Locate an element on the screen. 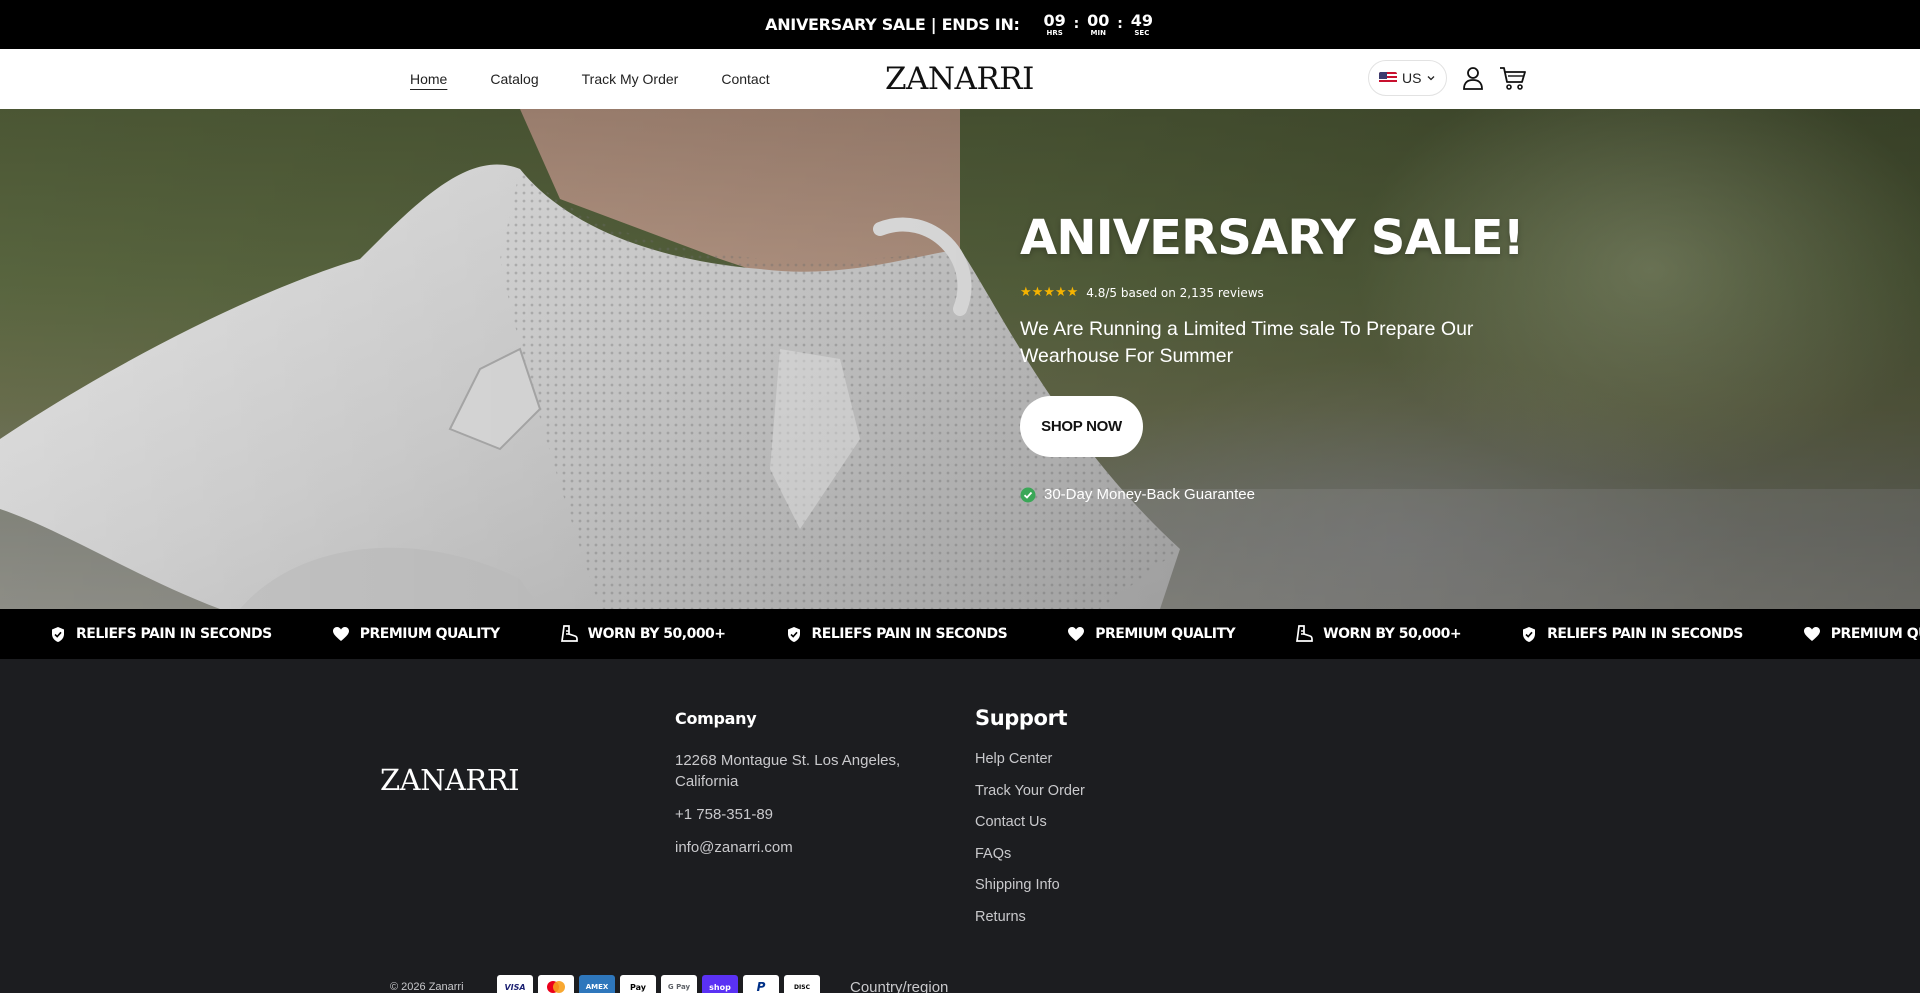  shop-pay-icon: shop is located at coordinates (720, 984).